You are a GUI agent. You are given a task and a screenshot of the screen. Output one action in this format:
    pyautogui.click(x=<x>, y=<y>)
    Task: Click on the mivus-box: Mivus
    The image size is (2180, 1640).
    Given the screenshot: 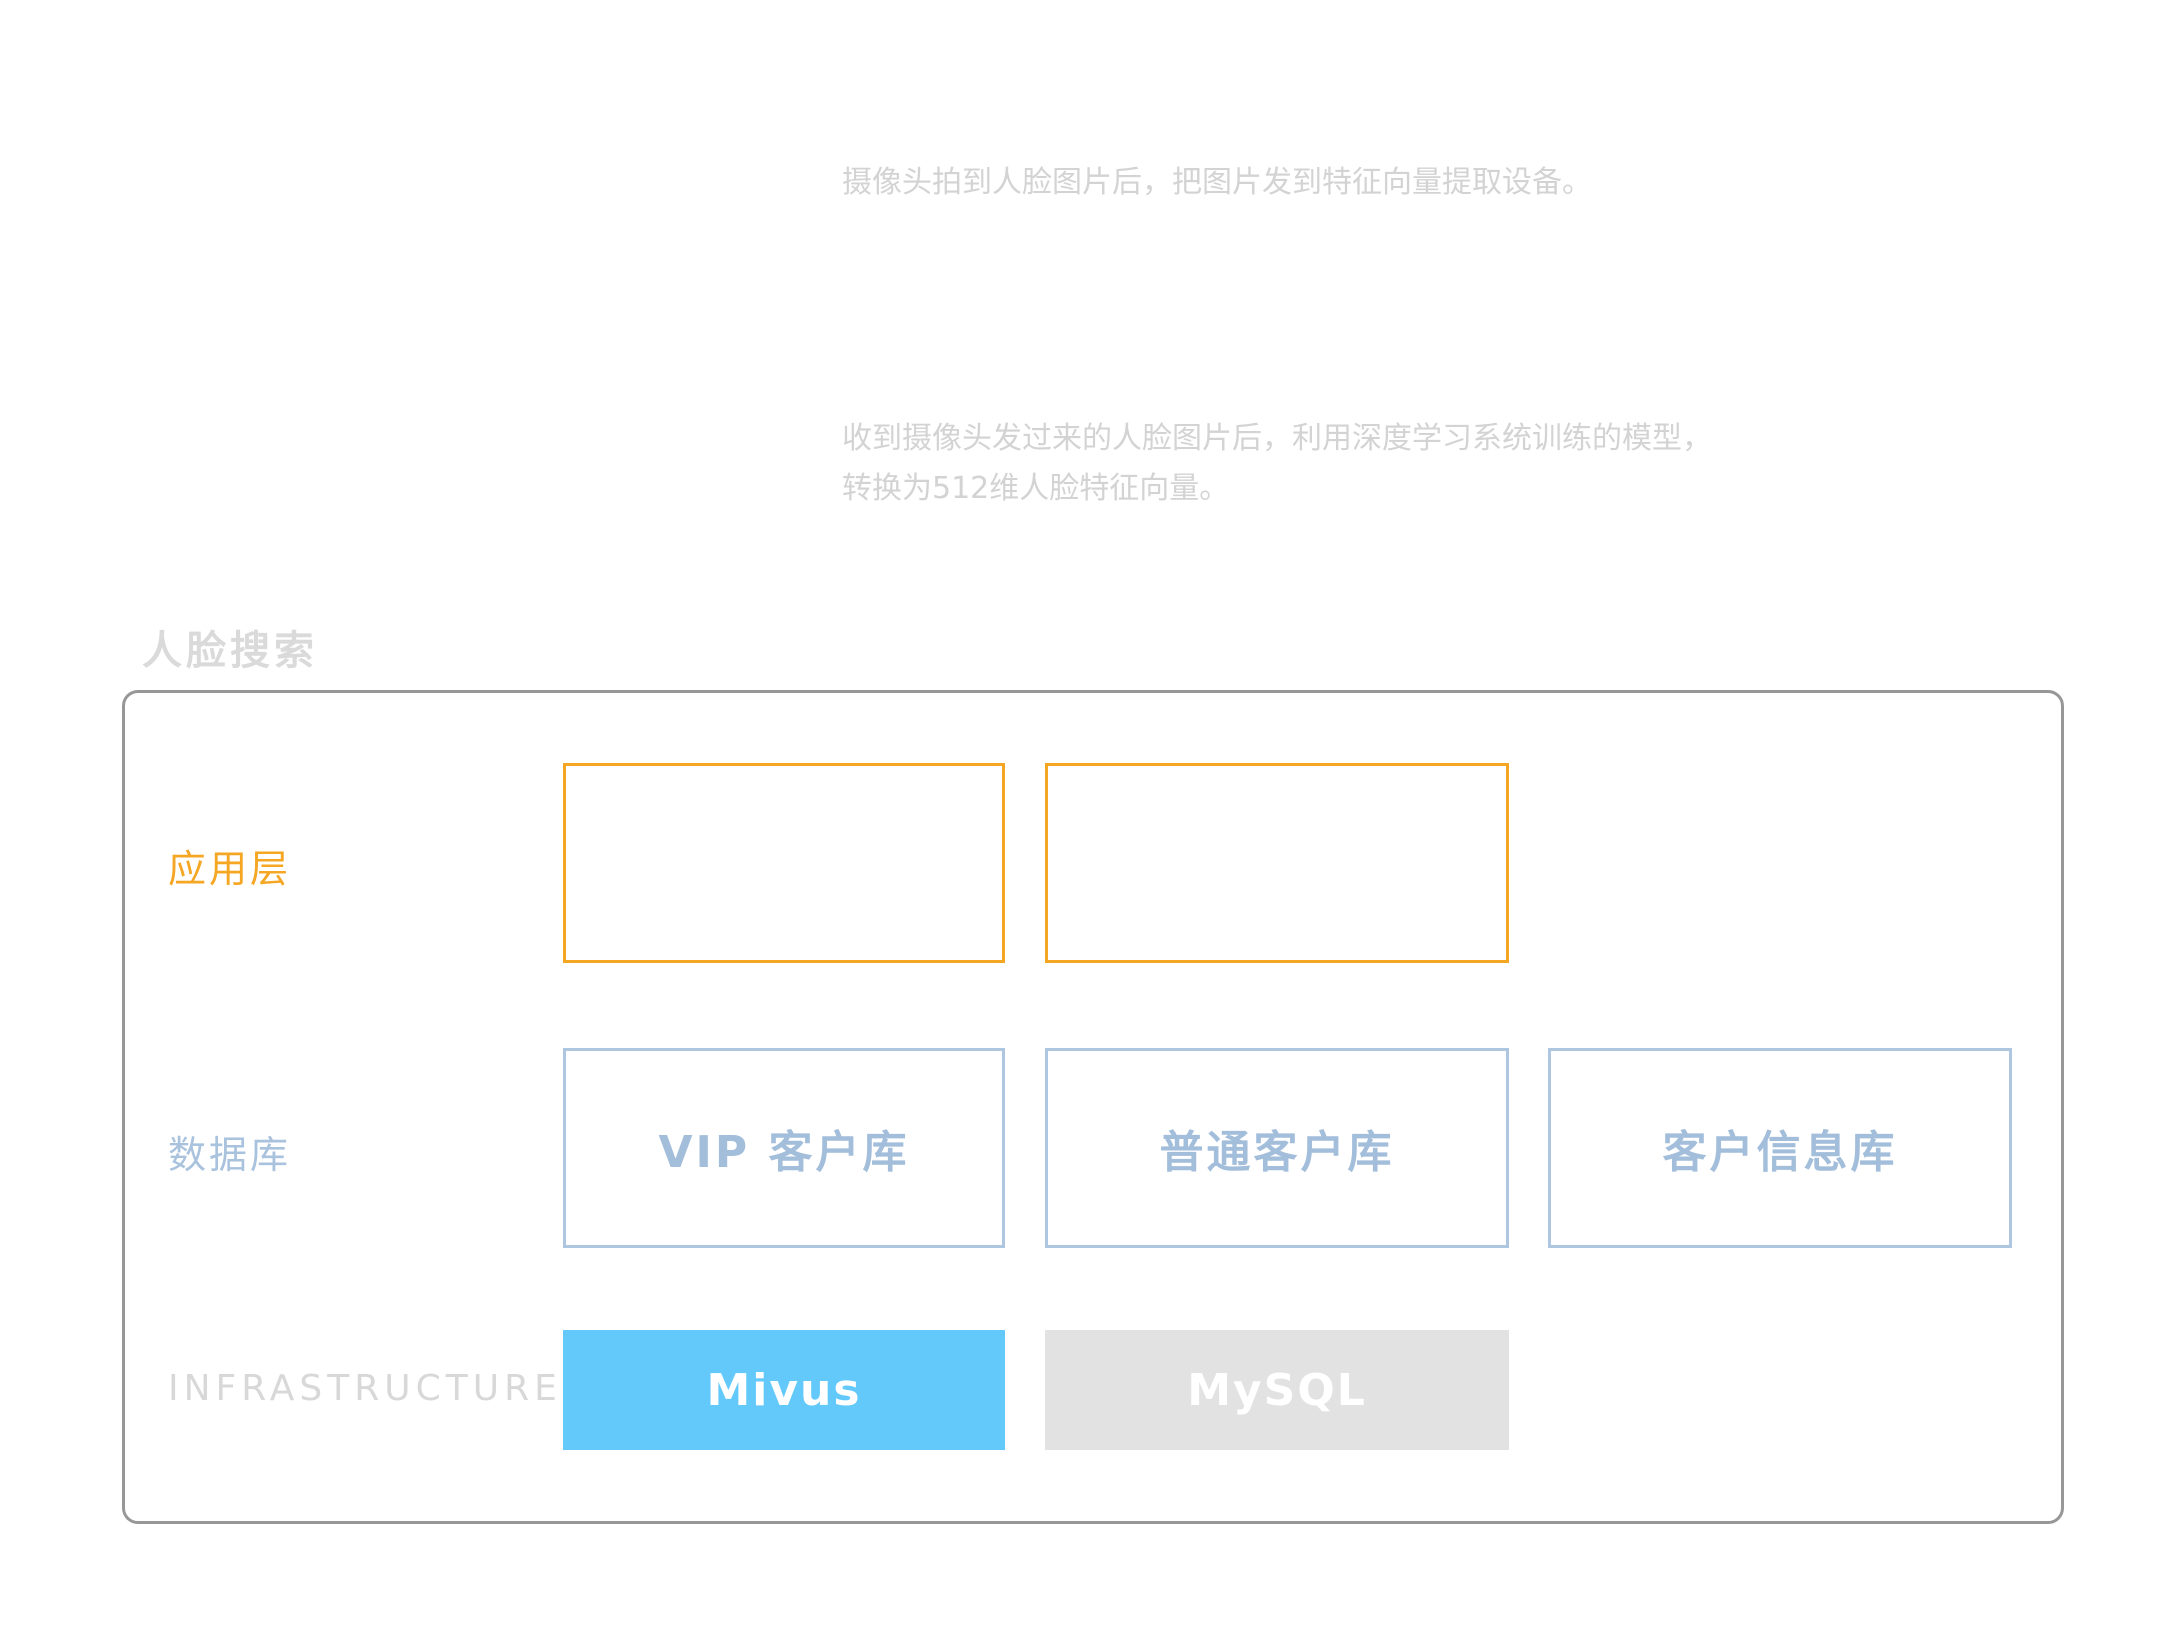 What is the action you would take?
    pyautogui.click(x=784, y=1390)
    